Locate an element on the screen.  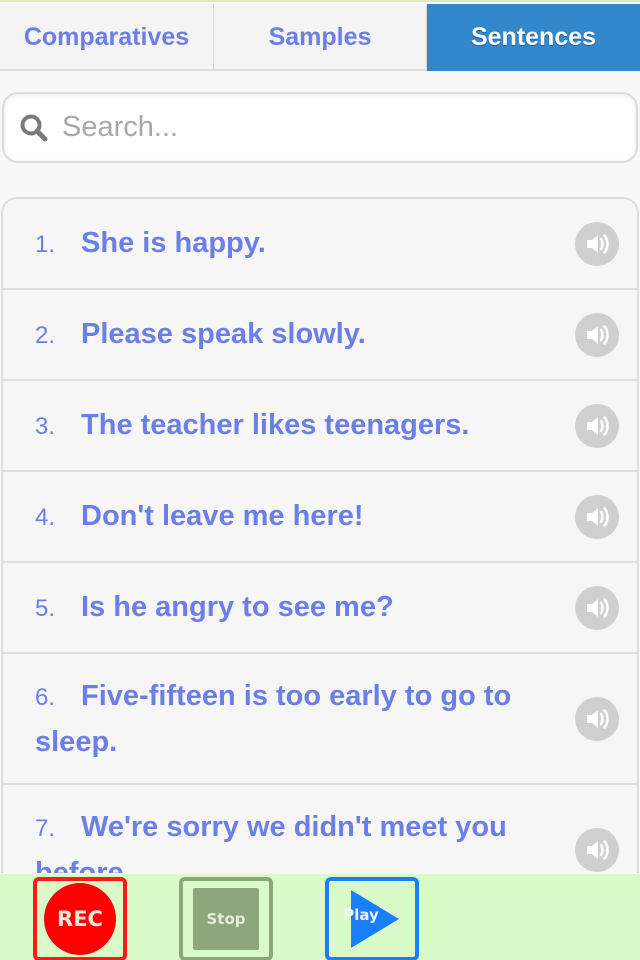
rec-button: REC is located at coordinates (80, 918).